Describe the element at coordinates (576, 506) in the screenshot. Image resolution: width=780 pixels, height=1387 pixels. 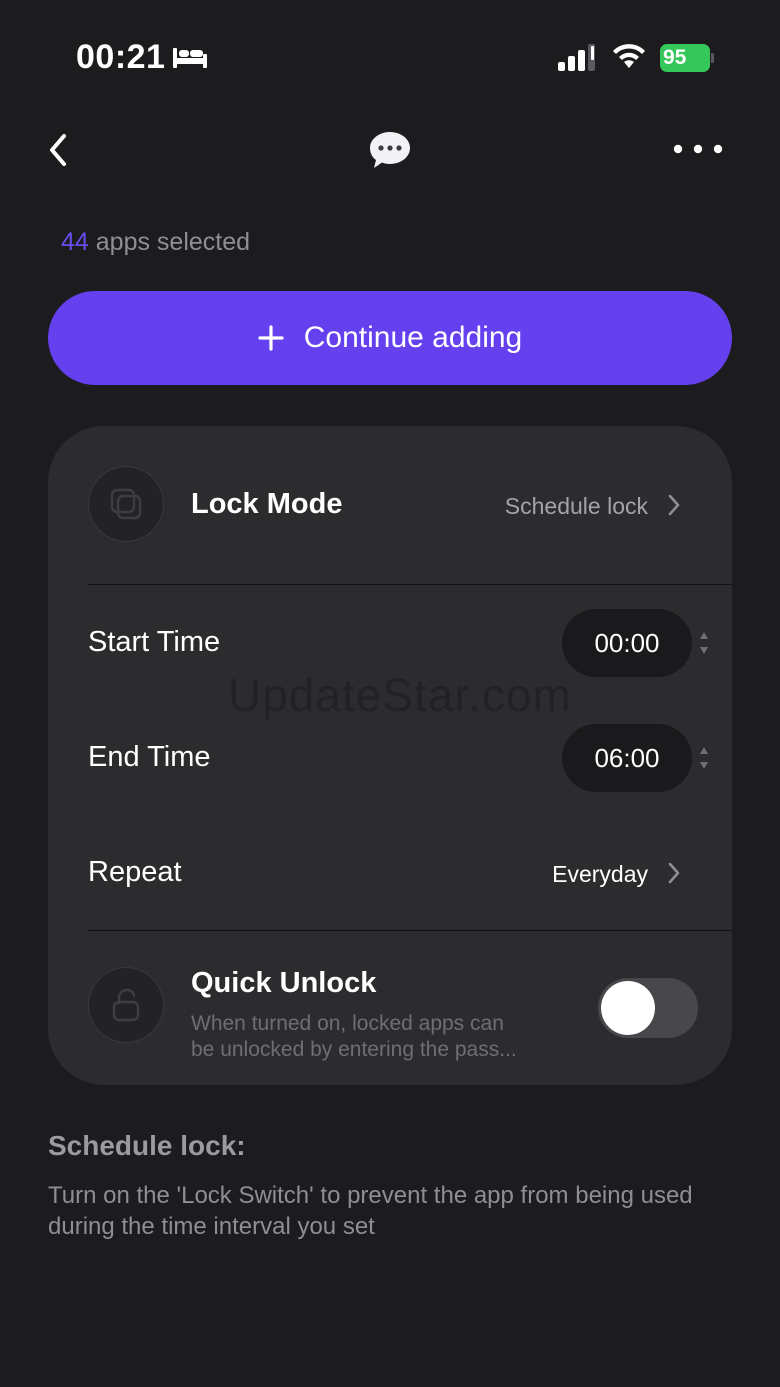
I see `lock-mode-value: Schedule lock` at that location.